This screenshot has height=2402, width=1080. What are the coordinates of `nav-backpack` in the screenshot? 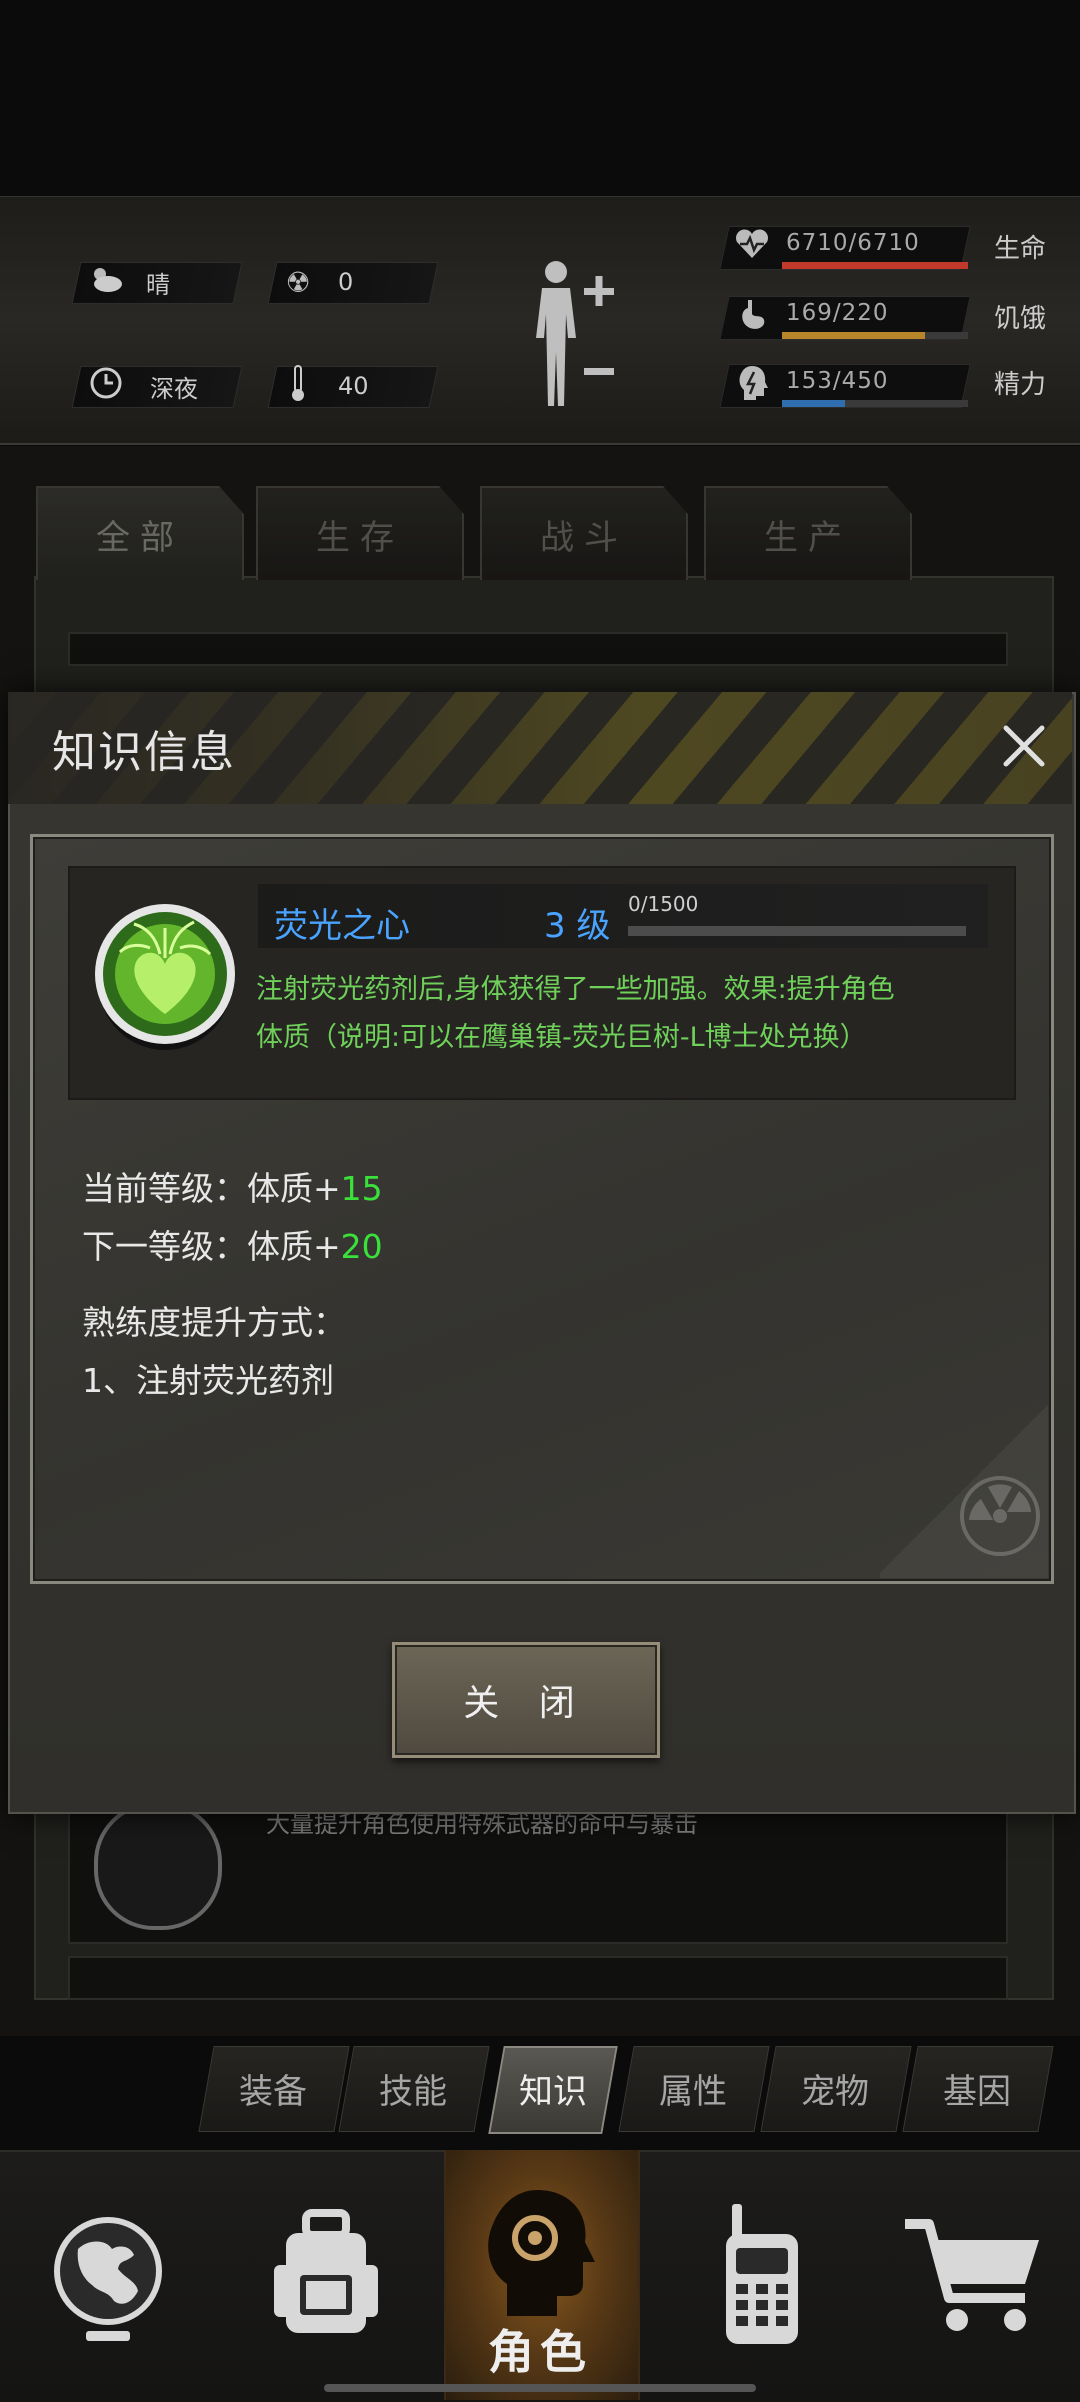 It's located at (326, 2275).